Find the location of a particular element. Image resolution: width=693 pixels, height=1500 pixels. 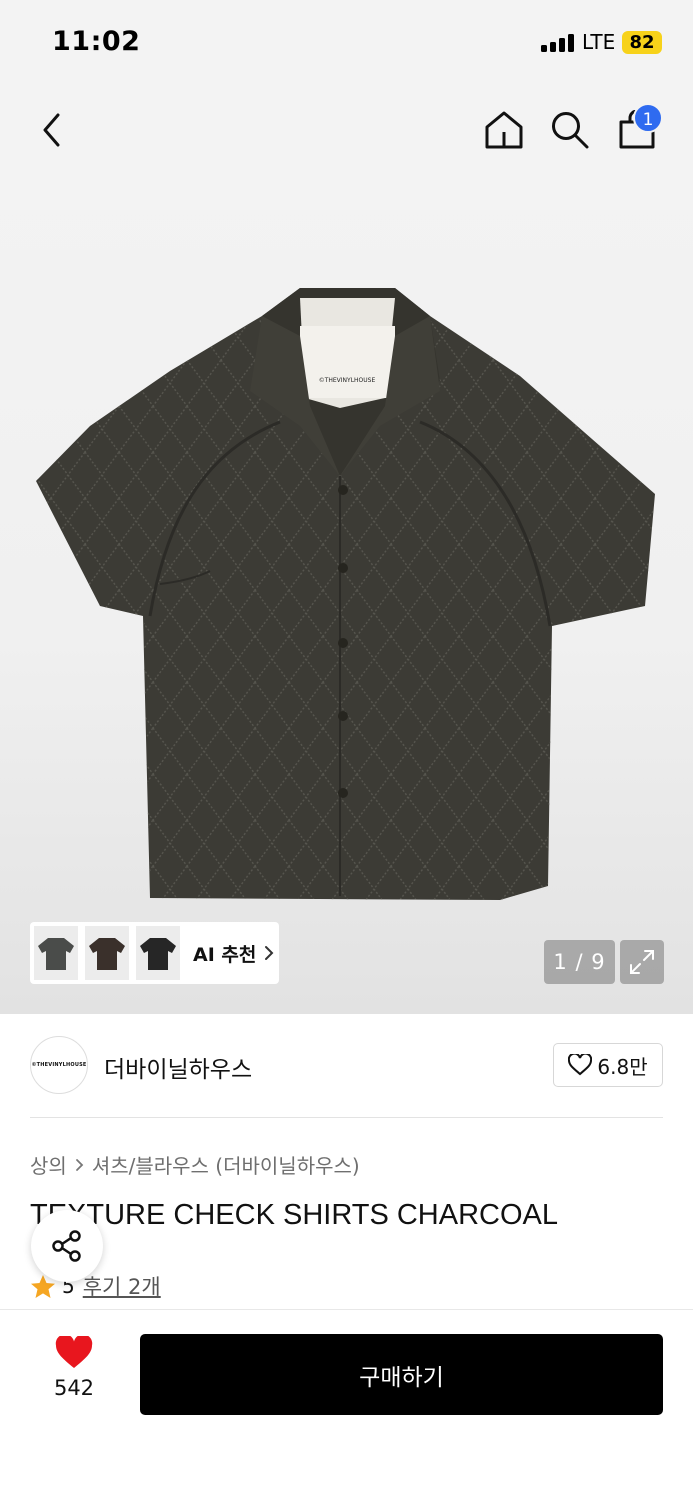

expand-image-button is located at coordinates (642, 962).